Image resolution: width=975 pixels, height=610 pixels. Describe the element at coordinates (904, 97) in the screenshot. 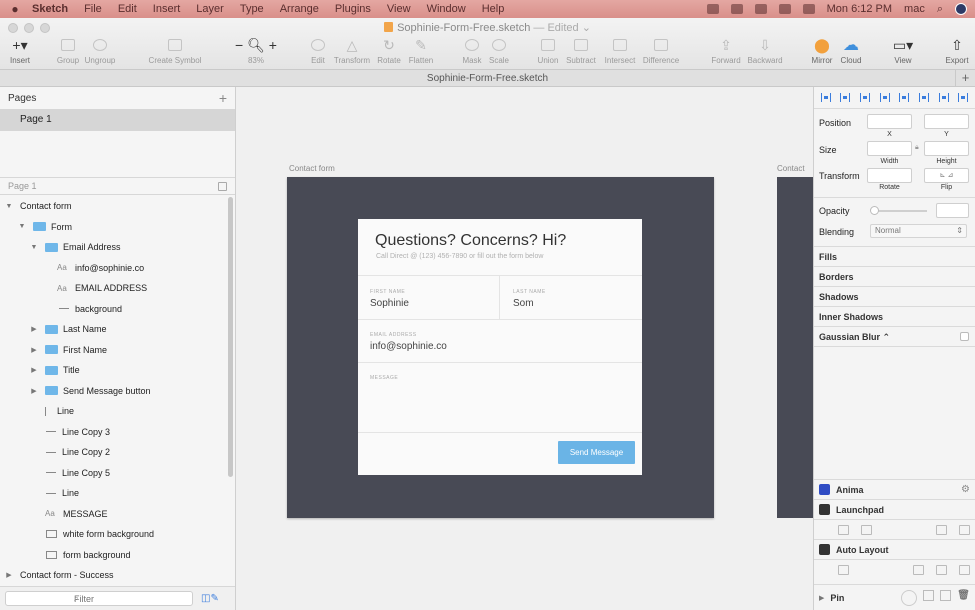

I see `align-middle-icon` at that location.